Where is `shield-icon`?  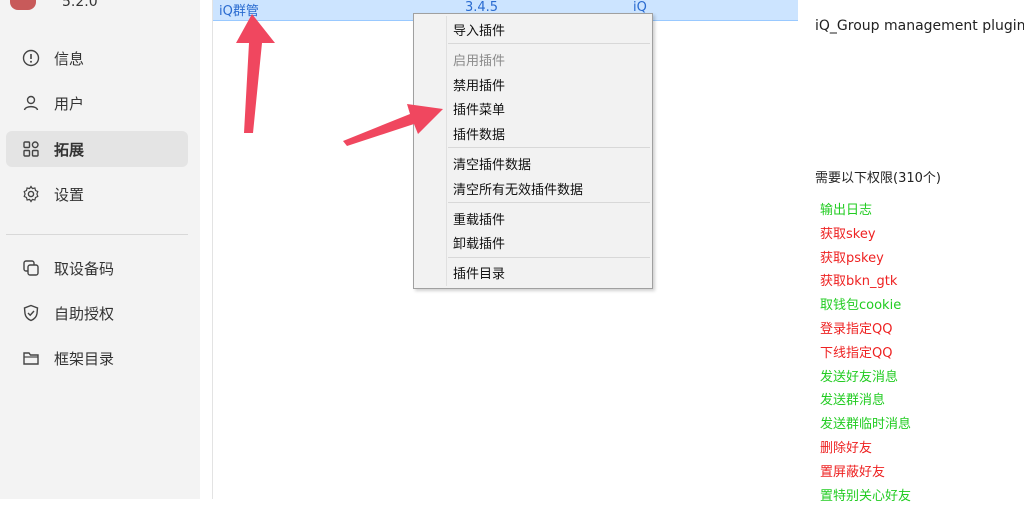
shield-icon is located at coordinates (31, 313).